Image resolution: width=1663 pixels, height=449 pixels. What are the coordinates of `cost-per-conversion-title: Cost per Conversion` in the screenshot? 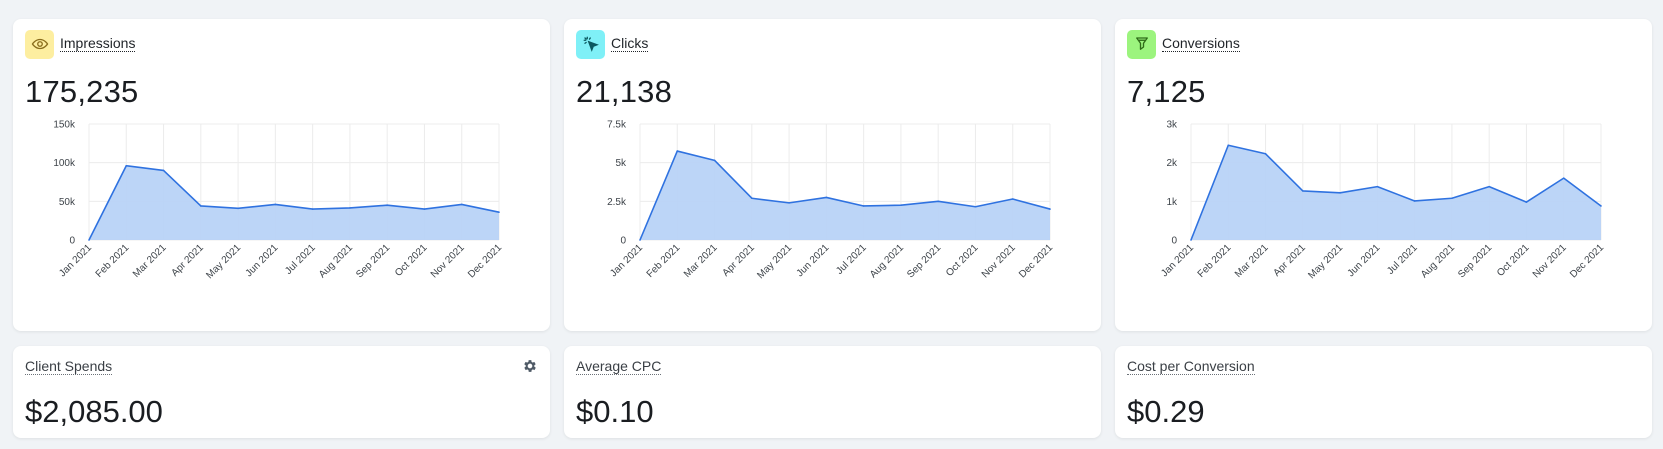 It's located at (1191, 366).